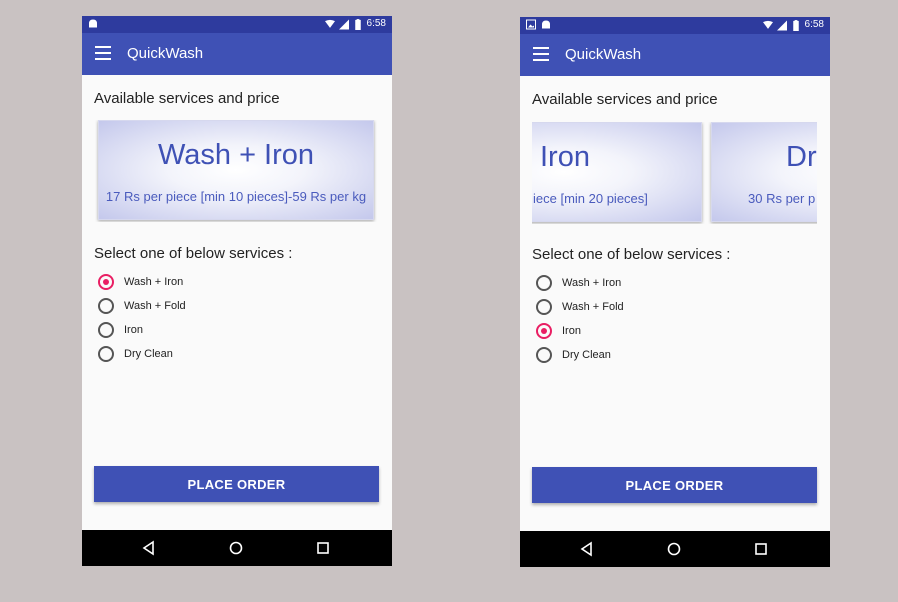 The height and width of the screenshot is (602, 898). Describe the element at coordinates (801, 157) in the screenshot. I see `service-card-title: Dr` at that location.